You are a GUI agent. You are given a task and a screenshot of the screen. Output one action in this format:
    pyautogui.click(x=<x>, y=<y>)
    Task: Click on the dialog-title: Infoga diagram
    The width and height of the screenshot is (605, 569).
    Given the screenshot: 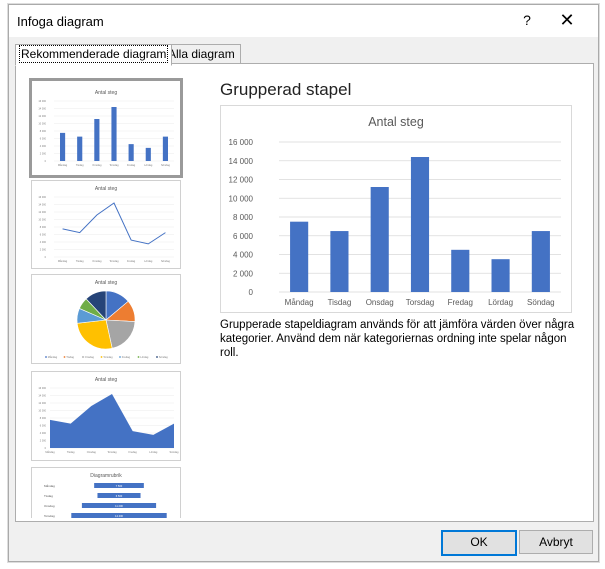 What is the action you would take?
    pyautogui.click(x=60, y=21)
    